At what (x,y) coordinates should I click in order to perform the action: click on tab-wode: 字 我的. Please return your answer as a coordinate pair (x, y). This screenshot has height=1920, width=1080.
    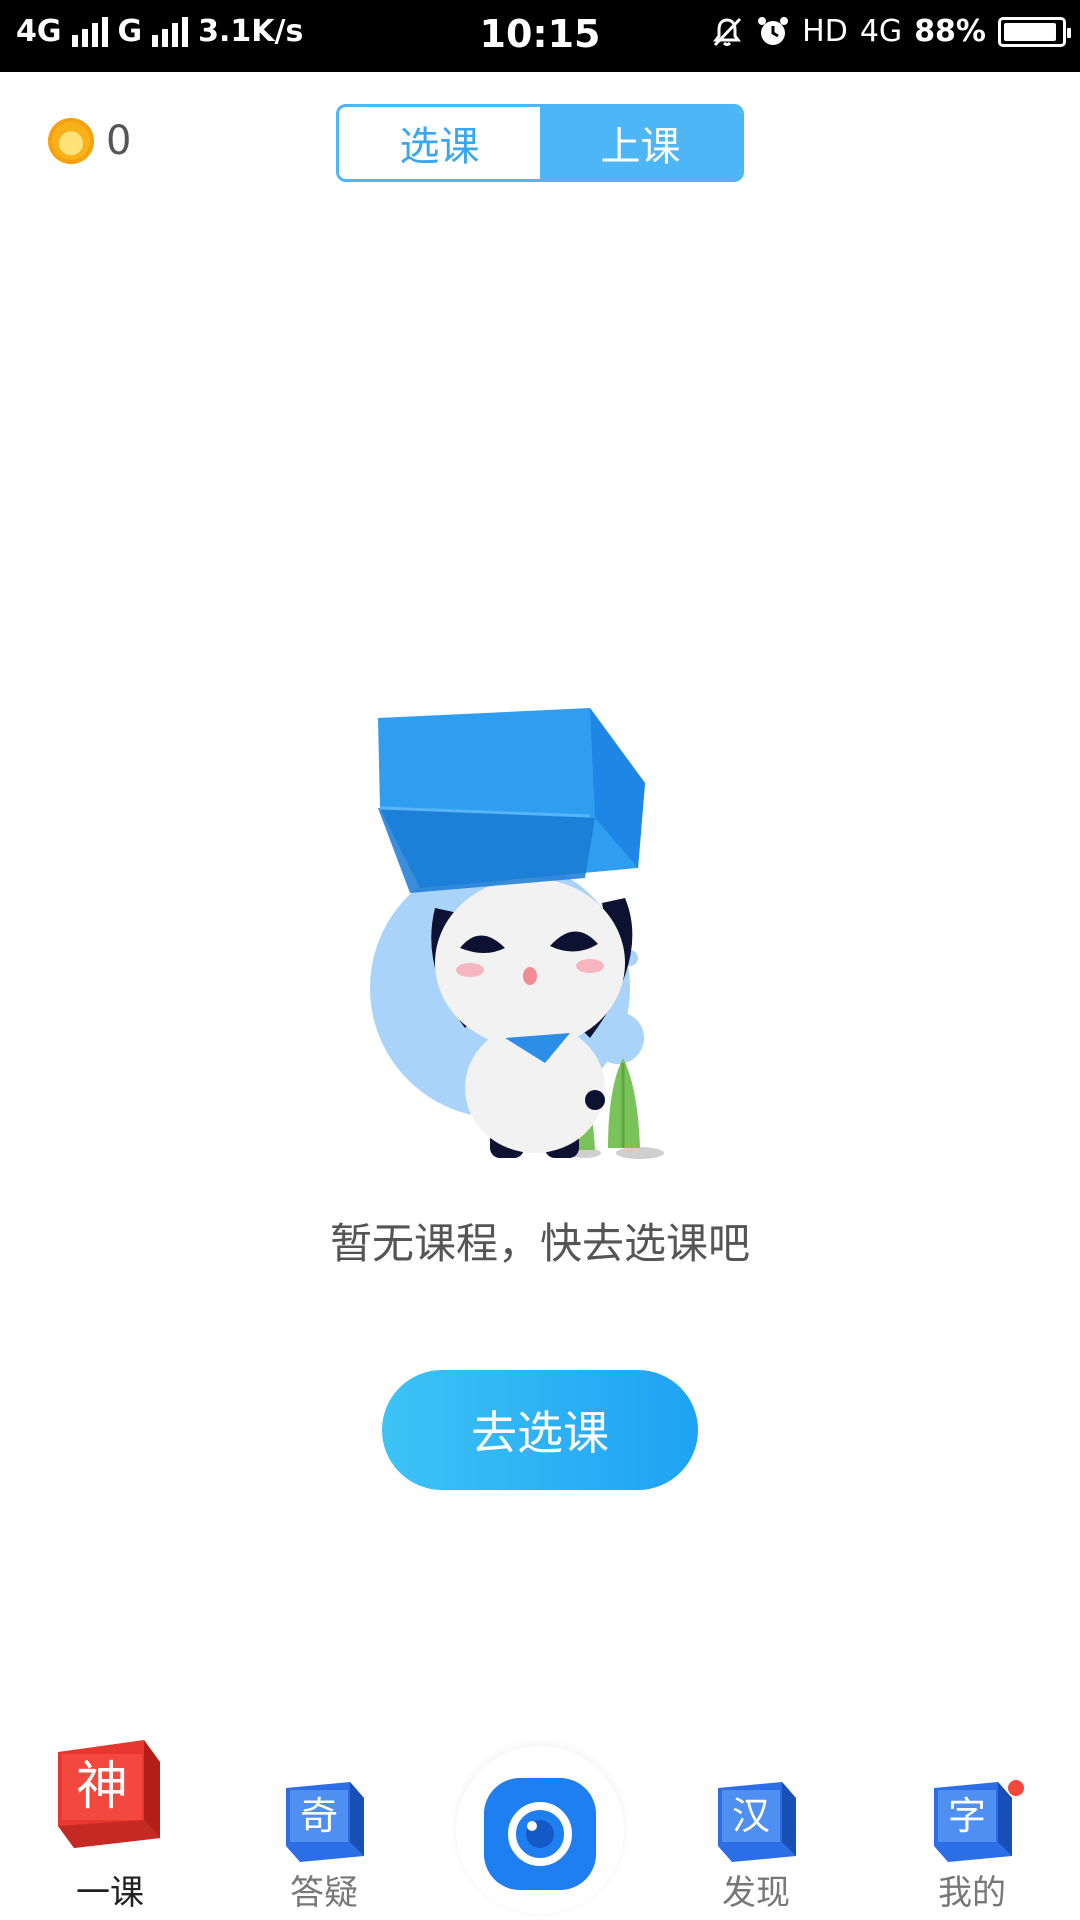
    Looking at the image, I should click on (972, 1820).